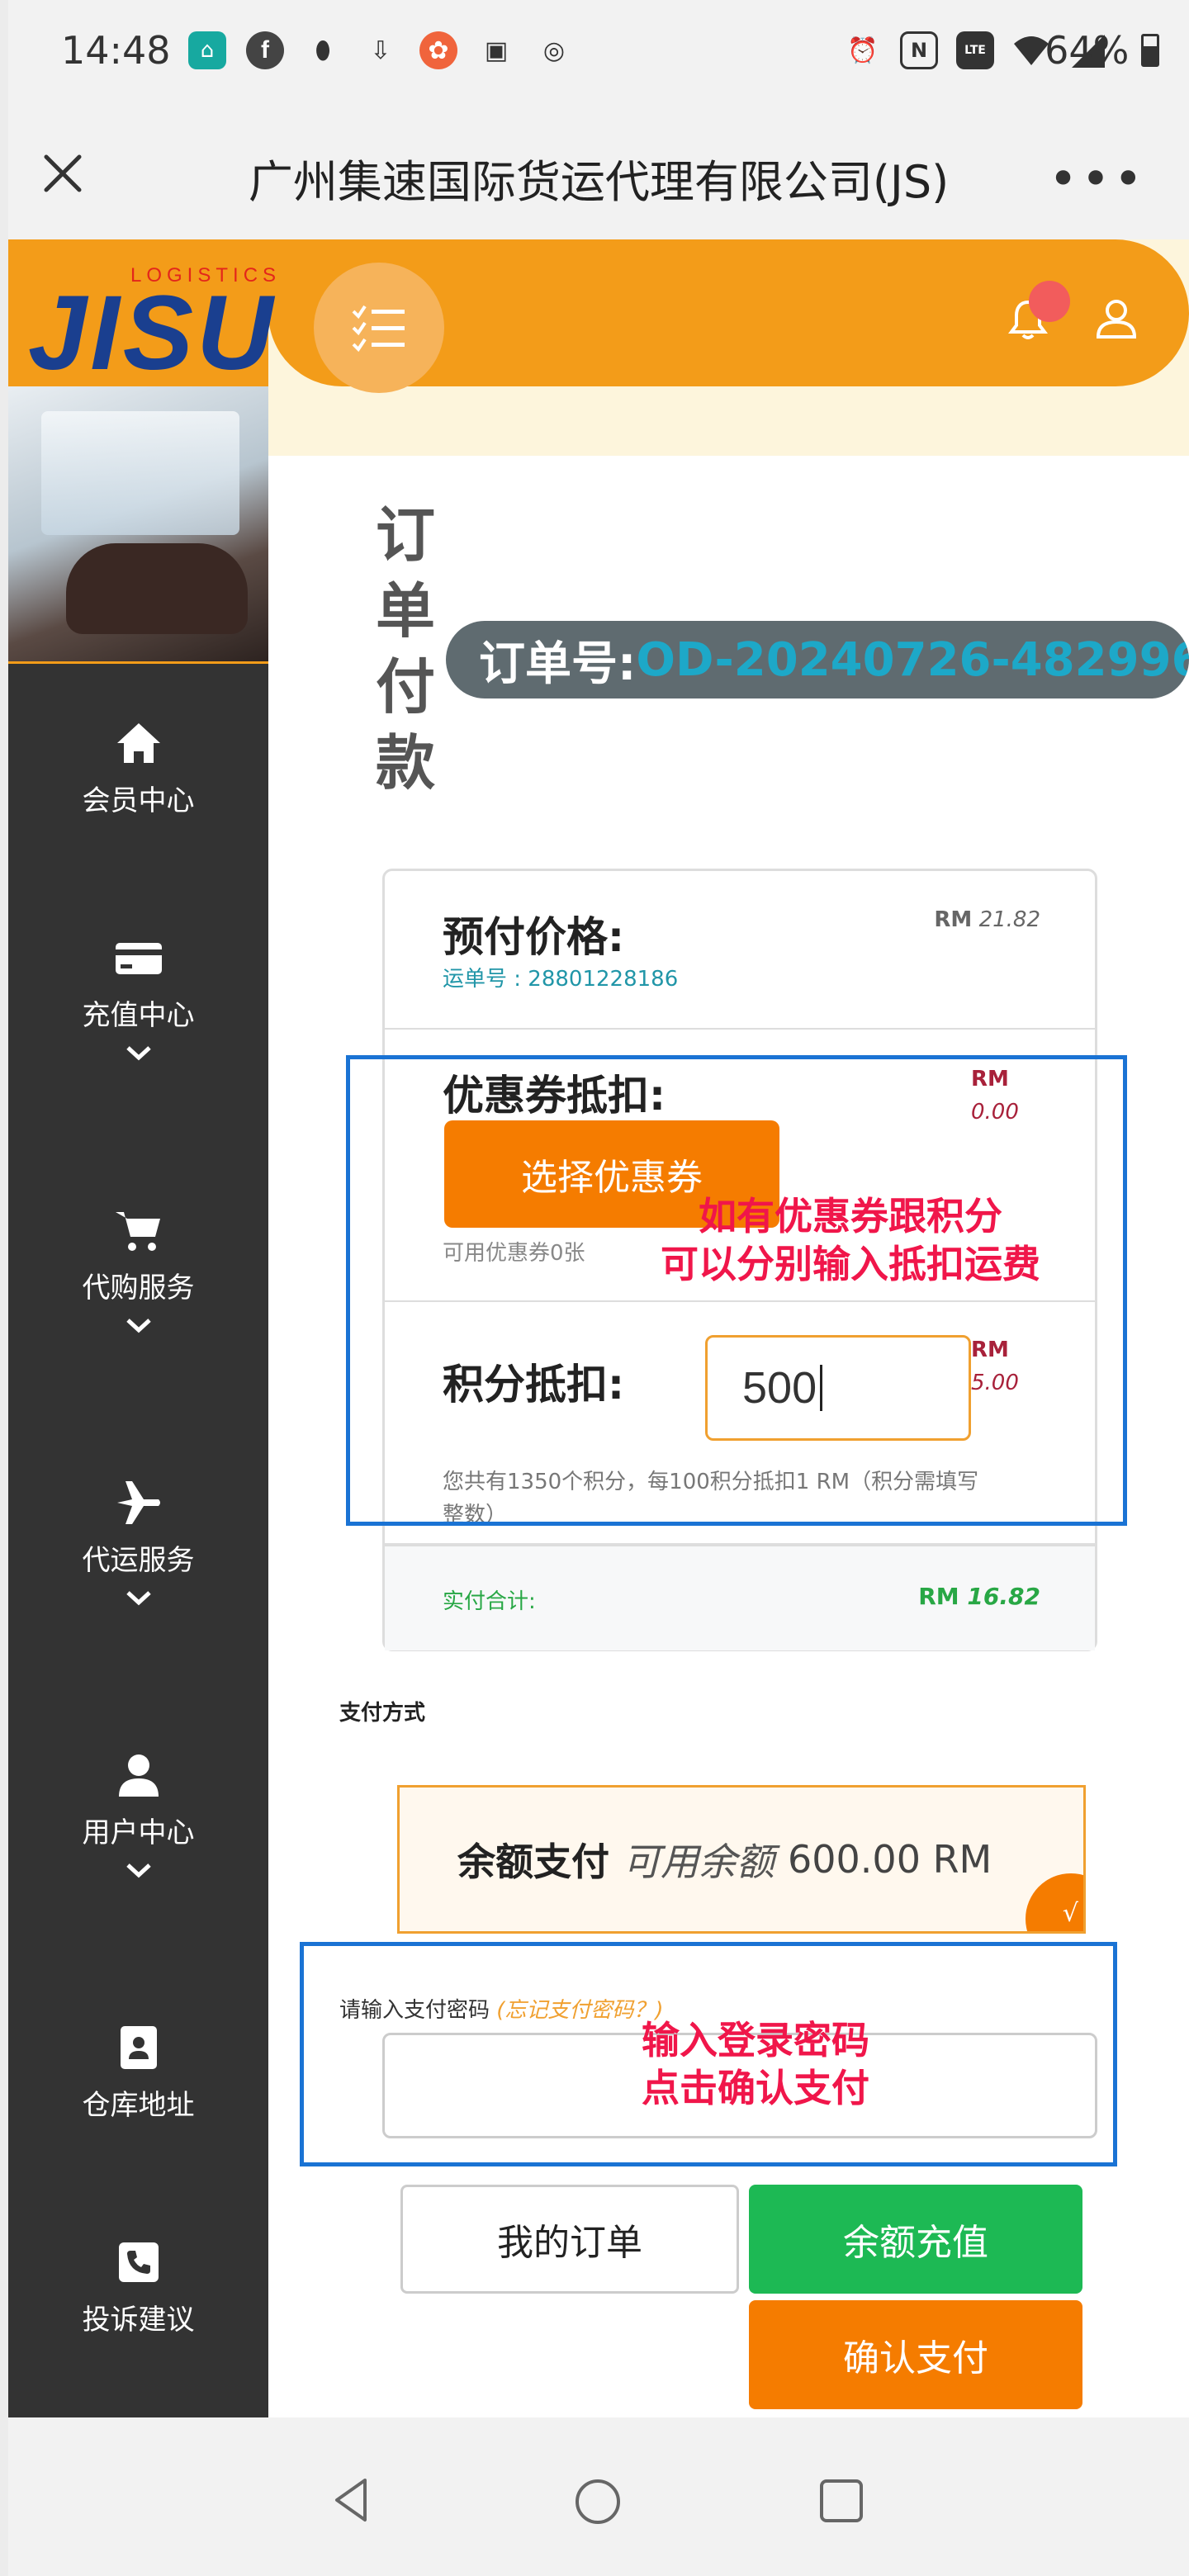 Image resolution: width=1189 pixels, height=2576 pixels. I want to click on waybill-number: 运单号 : 28801228186, so click(561, 979).